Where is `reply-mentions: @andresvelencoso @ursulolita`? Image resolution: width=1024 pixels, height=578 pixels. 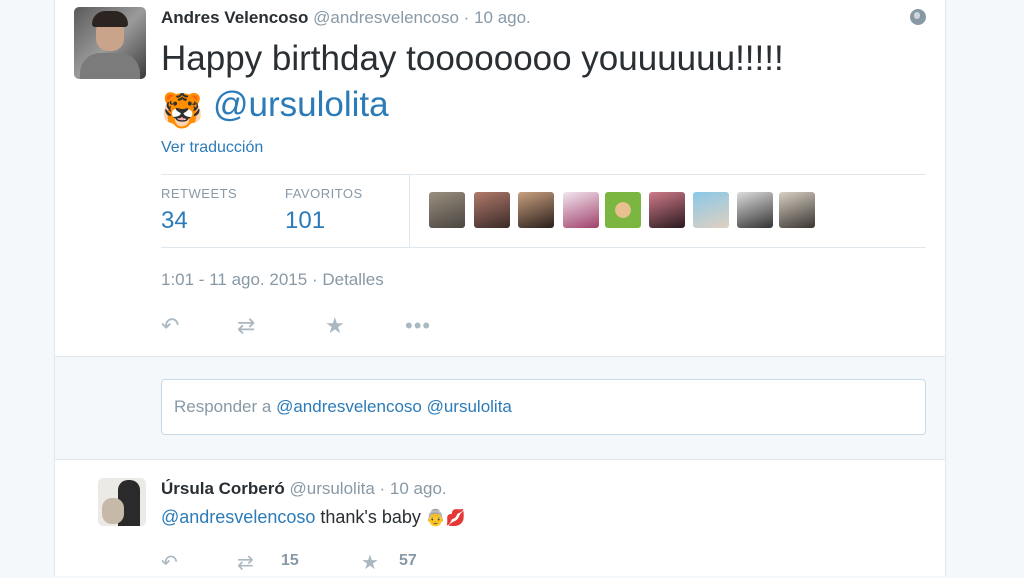
reply-mentions: @andresvelencoso @ursulolita is located at coordinates (394, 406).